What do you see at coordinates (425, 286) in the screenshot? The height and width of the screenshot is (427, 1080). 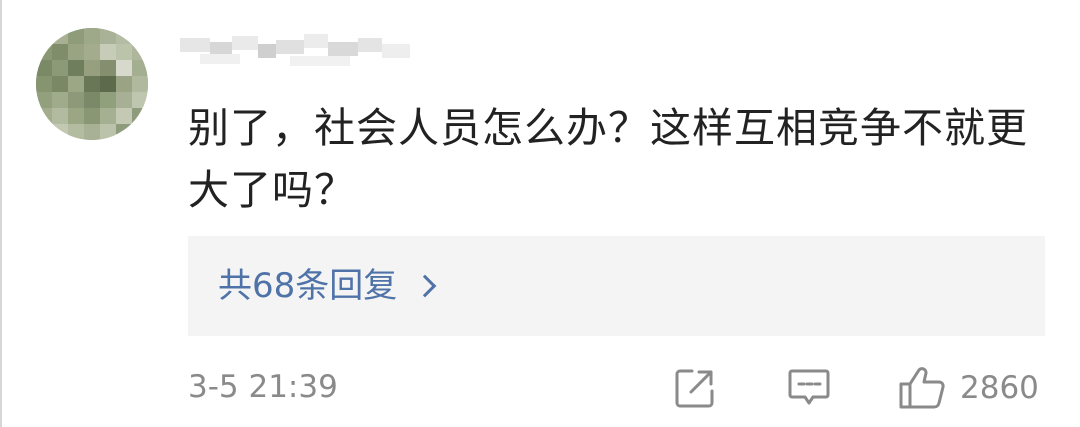 I see `chevron-right-icon` at bounding box center [425, 286].